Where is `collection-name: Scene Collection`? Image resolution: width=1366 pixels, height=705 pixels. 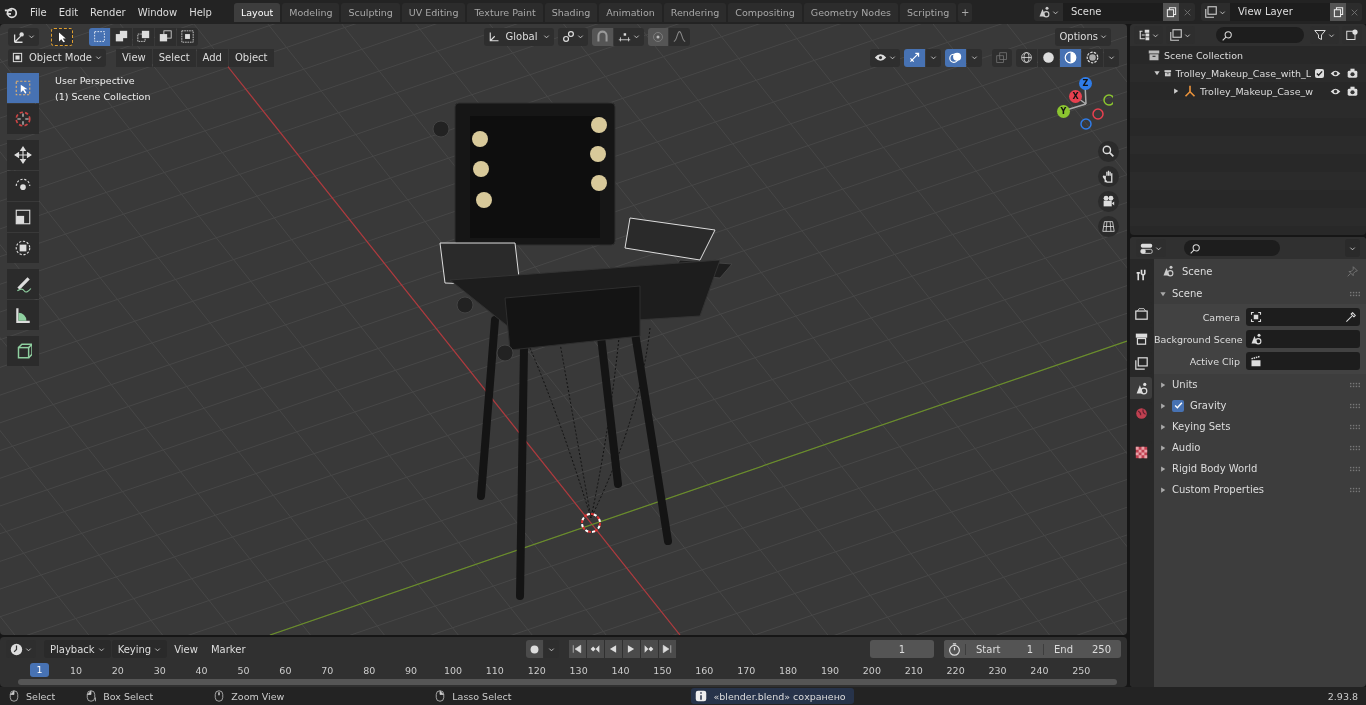 collection-name: Scene Collection is located at coordinates (1203, 55).